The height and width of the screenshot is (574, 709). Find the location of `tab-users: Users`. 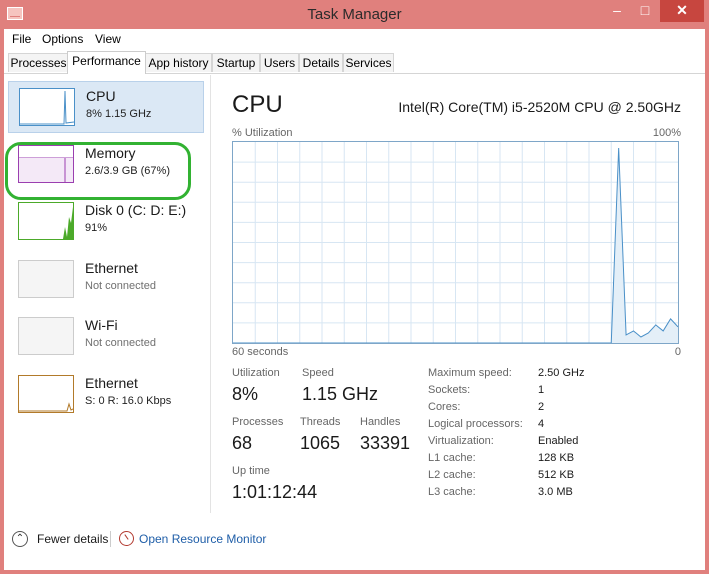

tab-users: Users is located at coordinates (279, 62).